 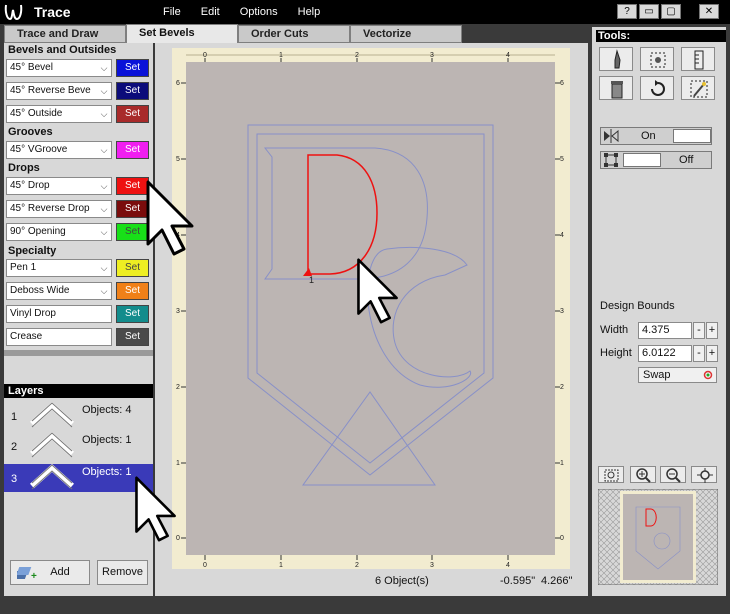 I want to click on width-field: 4.375, so click(x=665, y=330).